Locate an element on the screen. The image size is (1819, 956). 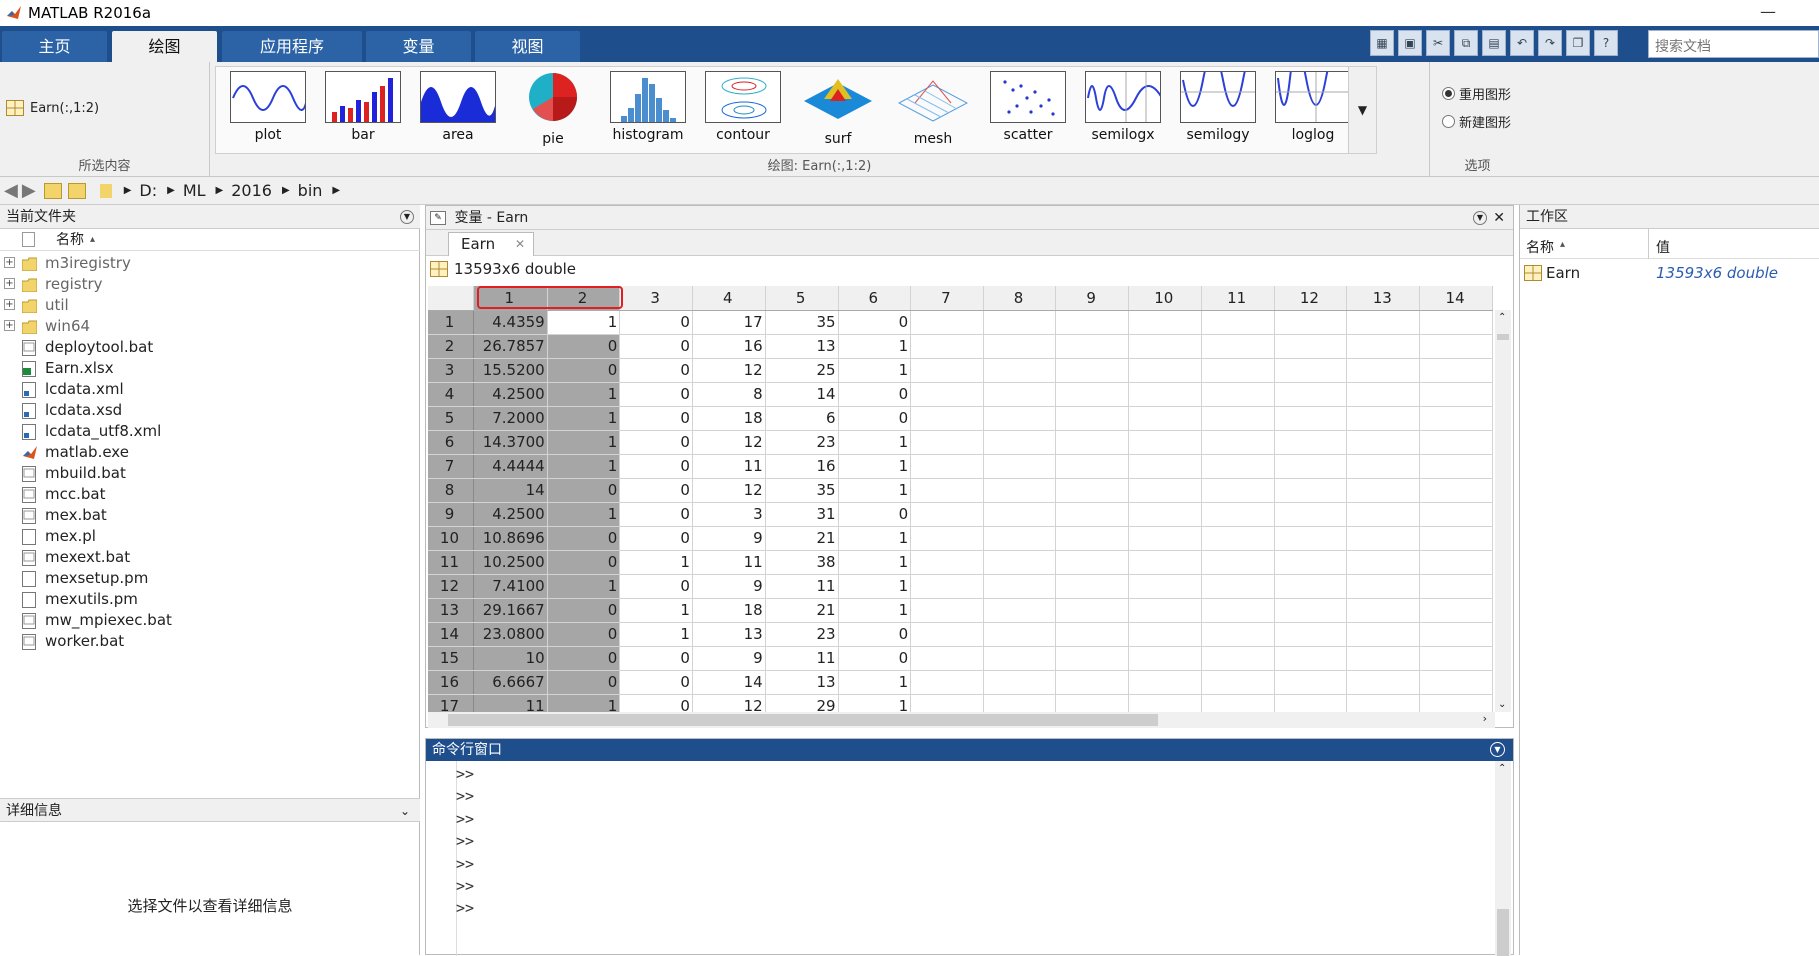
grid-cell: 16 is located at coordinates (729, 346).